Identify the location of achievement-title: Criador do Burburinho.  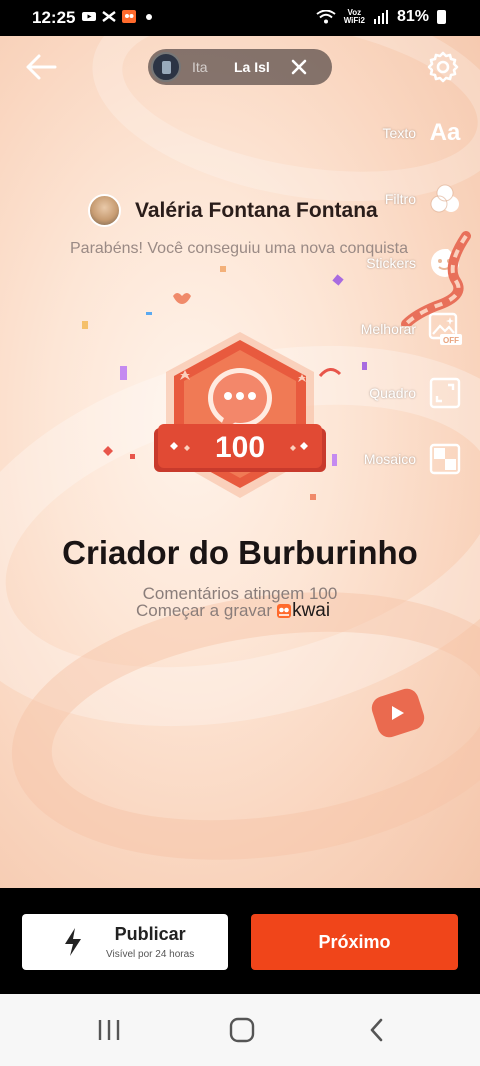
(240, 552).